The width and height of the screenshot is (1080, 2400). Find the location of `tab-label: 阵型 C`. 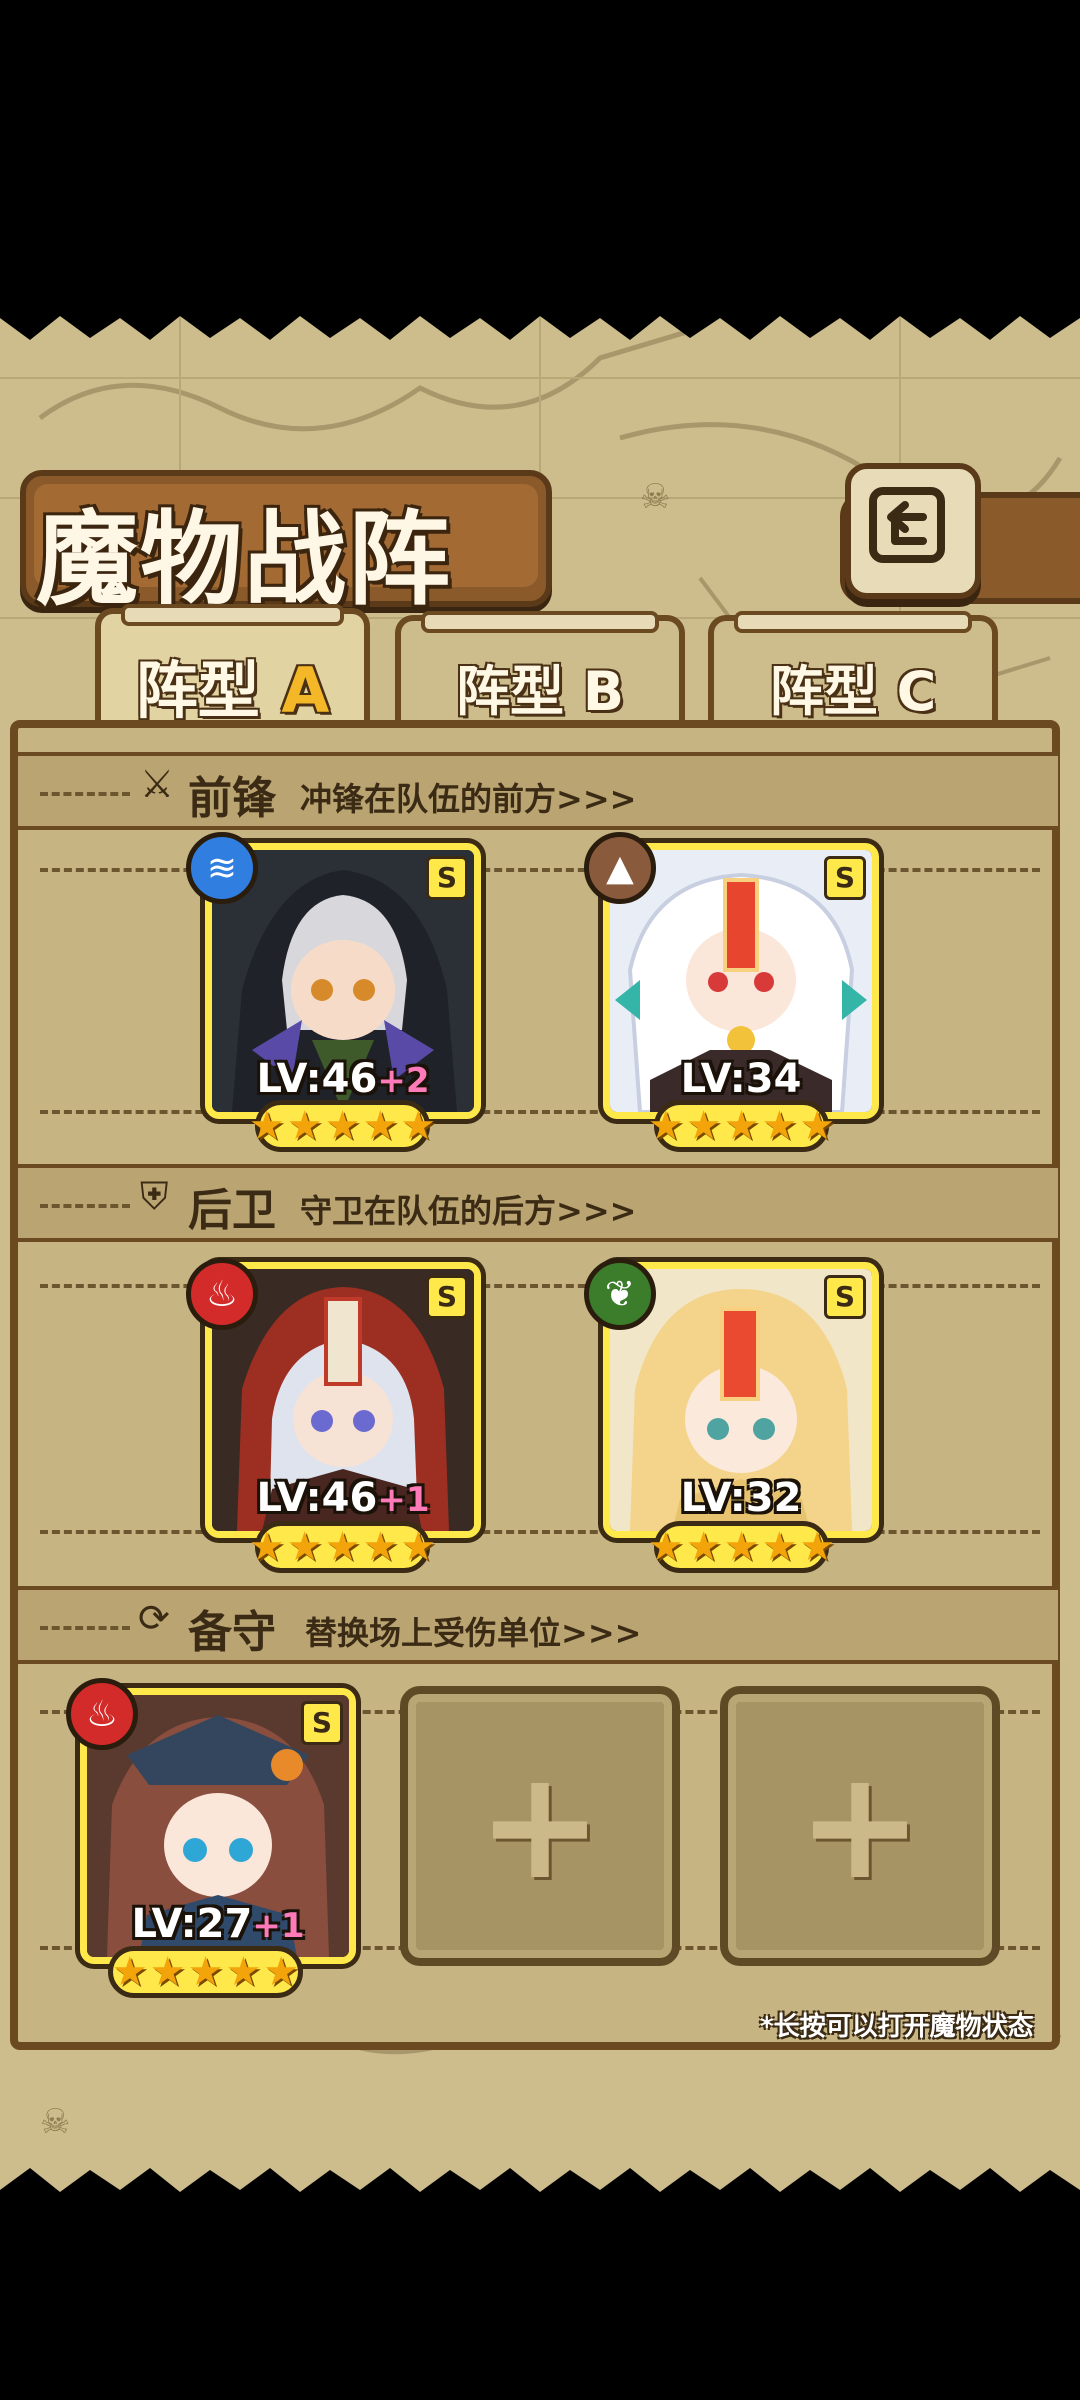

tab-label: 阵型 C is located at coordinates (853, 691).